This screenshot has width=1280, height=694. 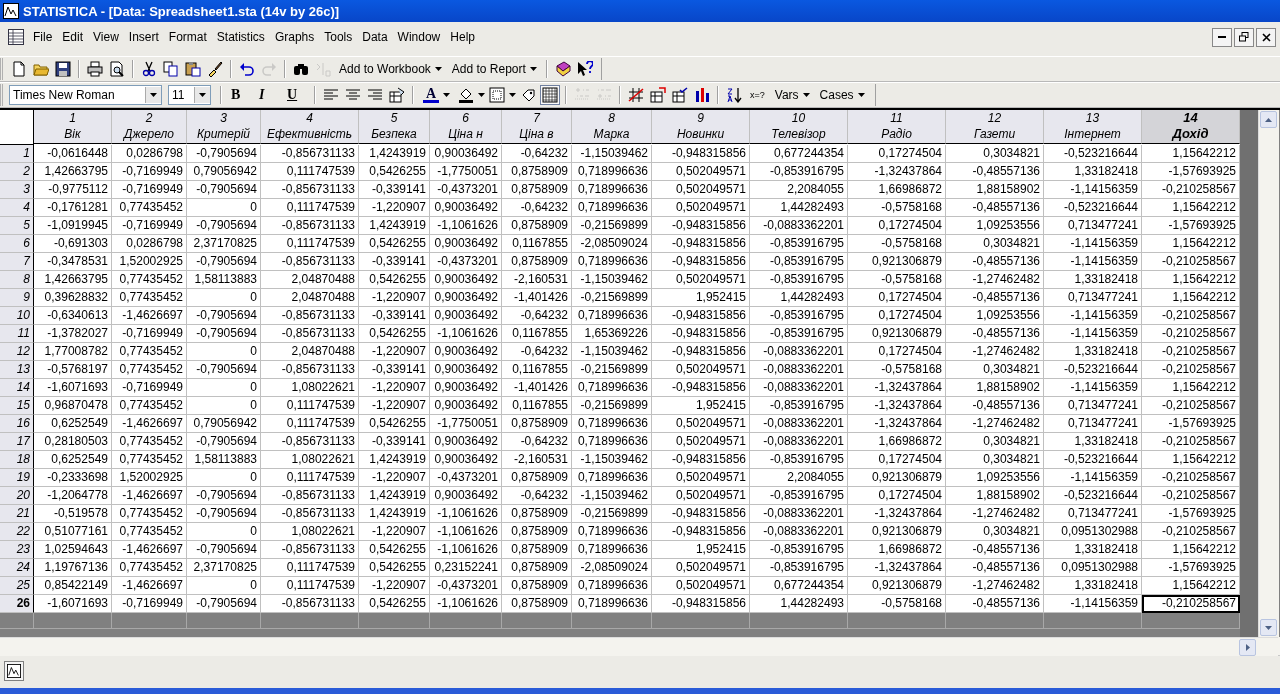 What do you see at coordinates (16, 37) in the screenshot?
I see `spreadsheet-icon` at bounding box center [16, 37].